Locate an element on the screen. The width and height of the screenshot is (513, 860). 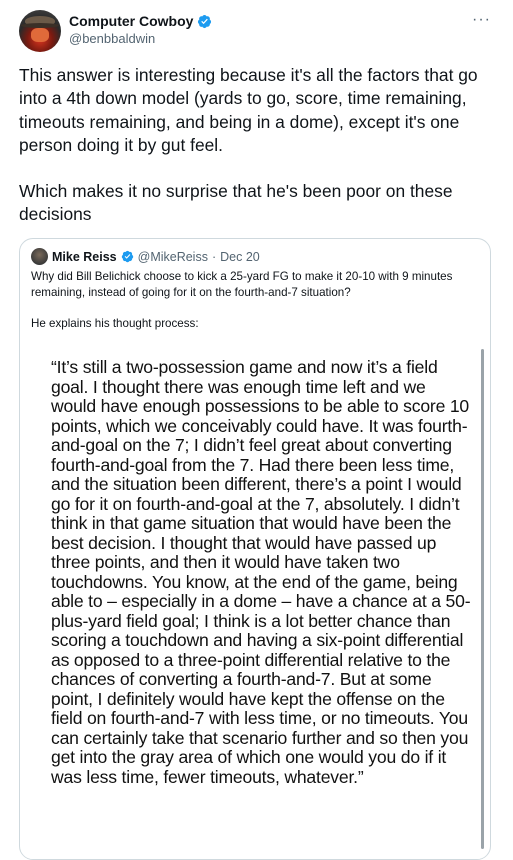
avatar is located at coordinates (40, 31).